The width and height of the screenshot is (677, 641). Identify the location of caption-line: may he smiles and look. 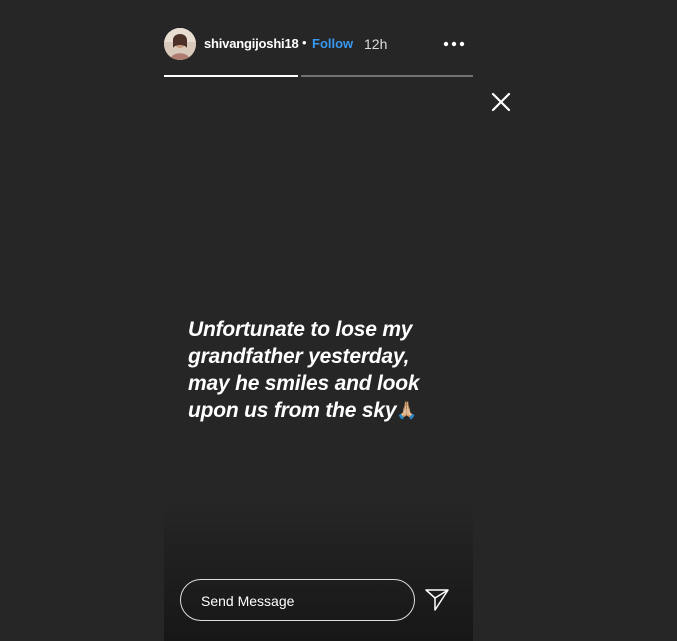
(304, 383).